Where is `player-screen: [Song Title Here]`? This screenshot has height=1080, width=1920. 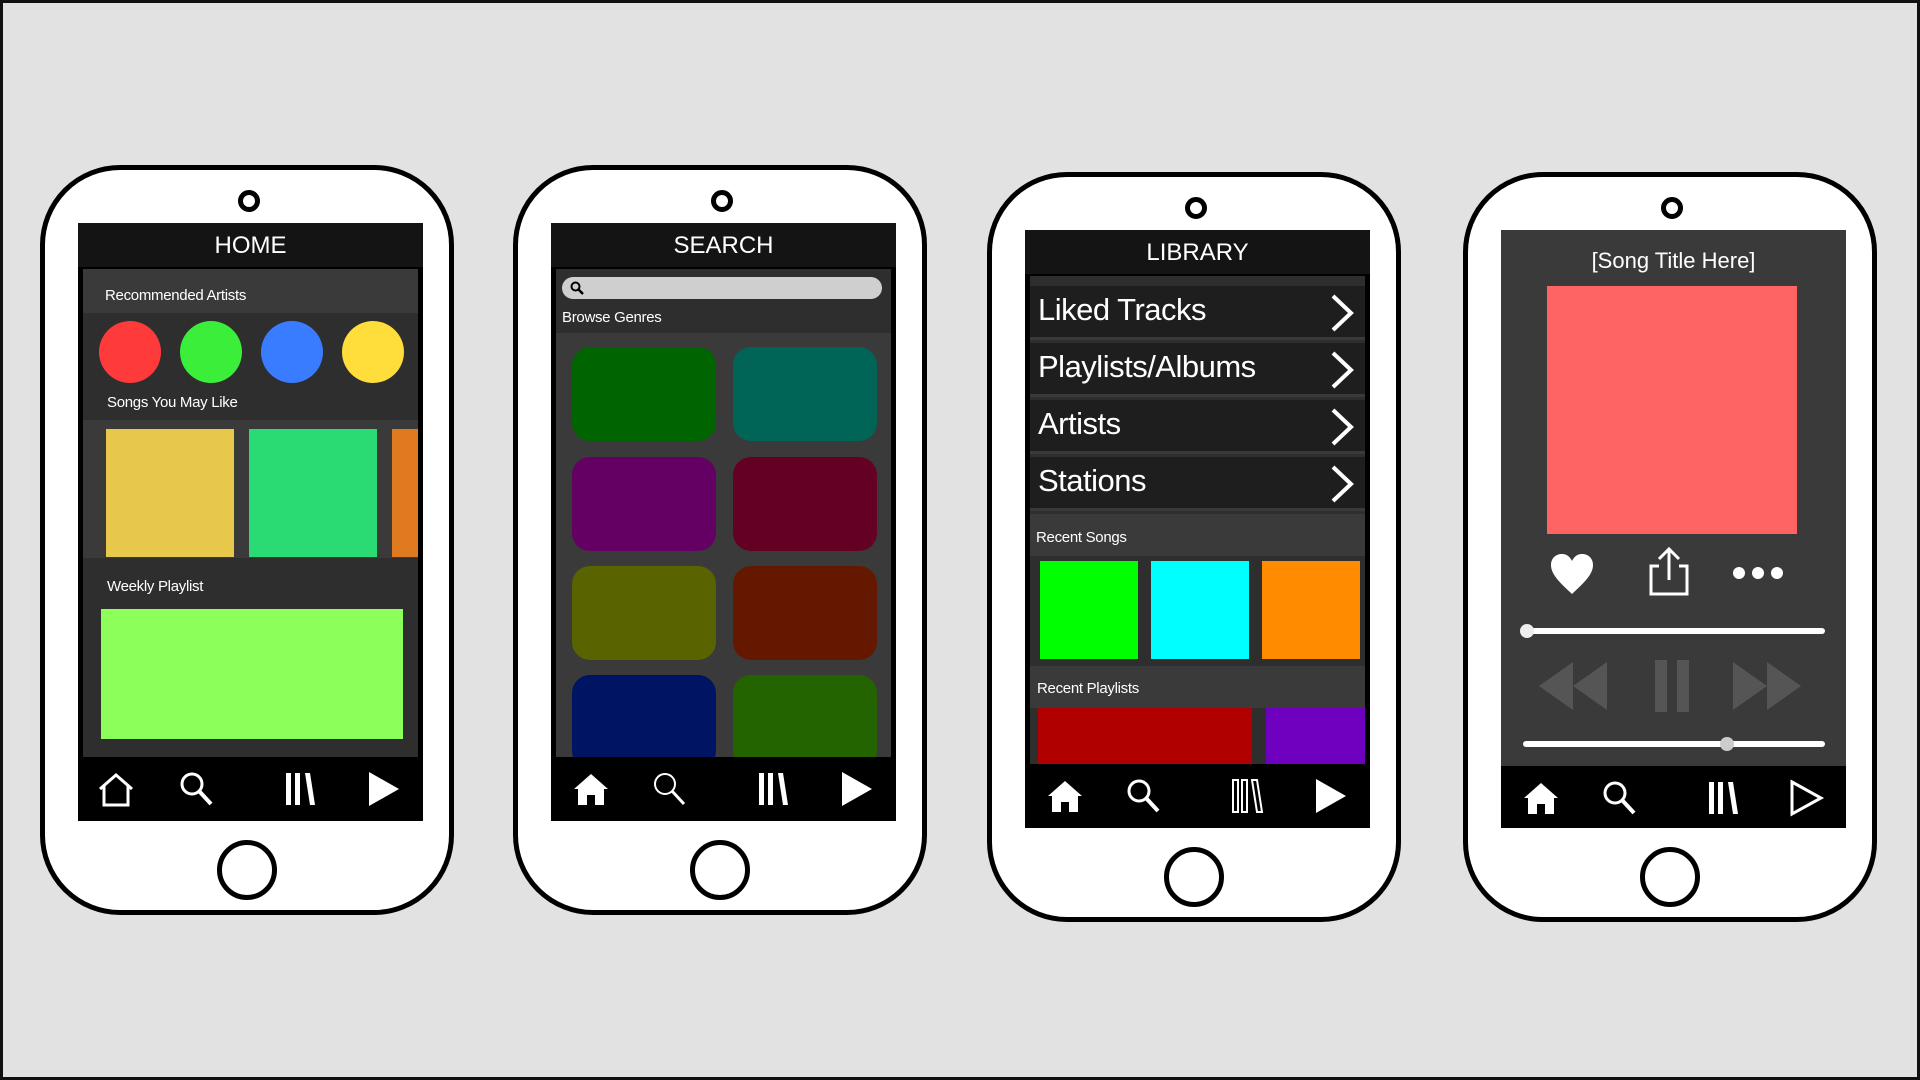
player-screen: [Song Title Here] is located at coordinates (1673, 529).